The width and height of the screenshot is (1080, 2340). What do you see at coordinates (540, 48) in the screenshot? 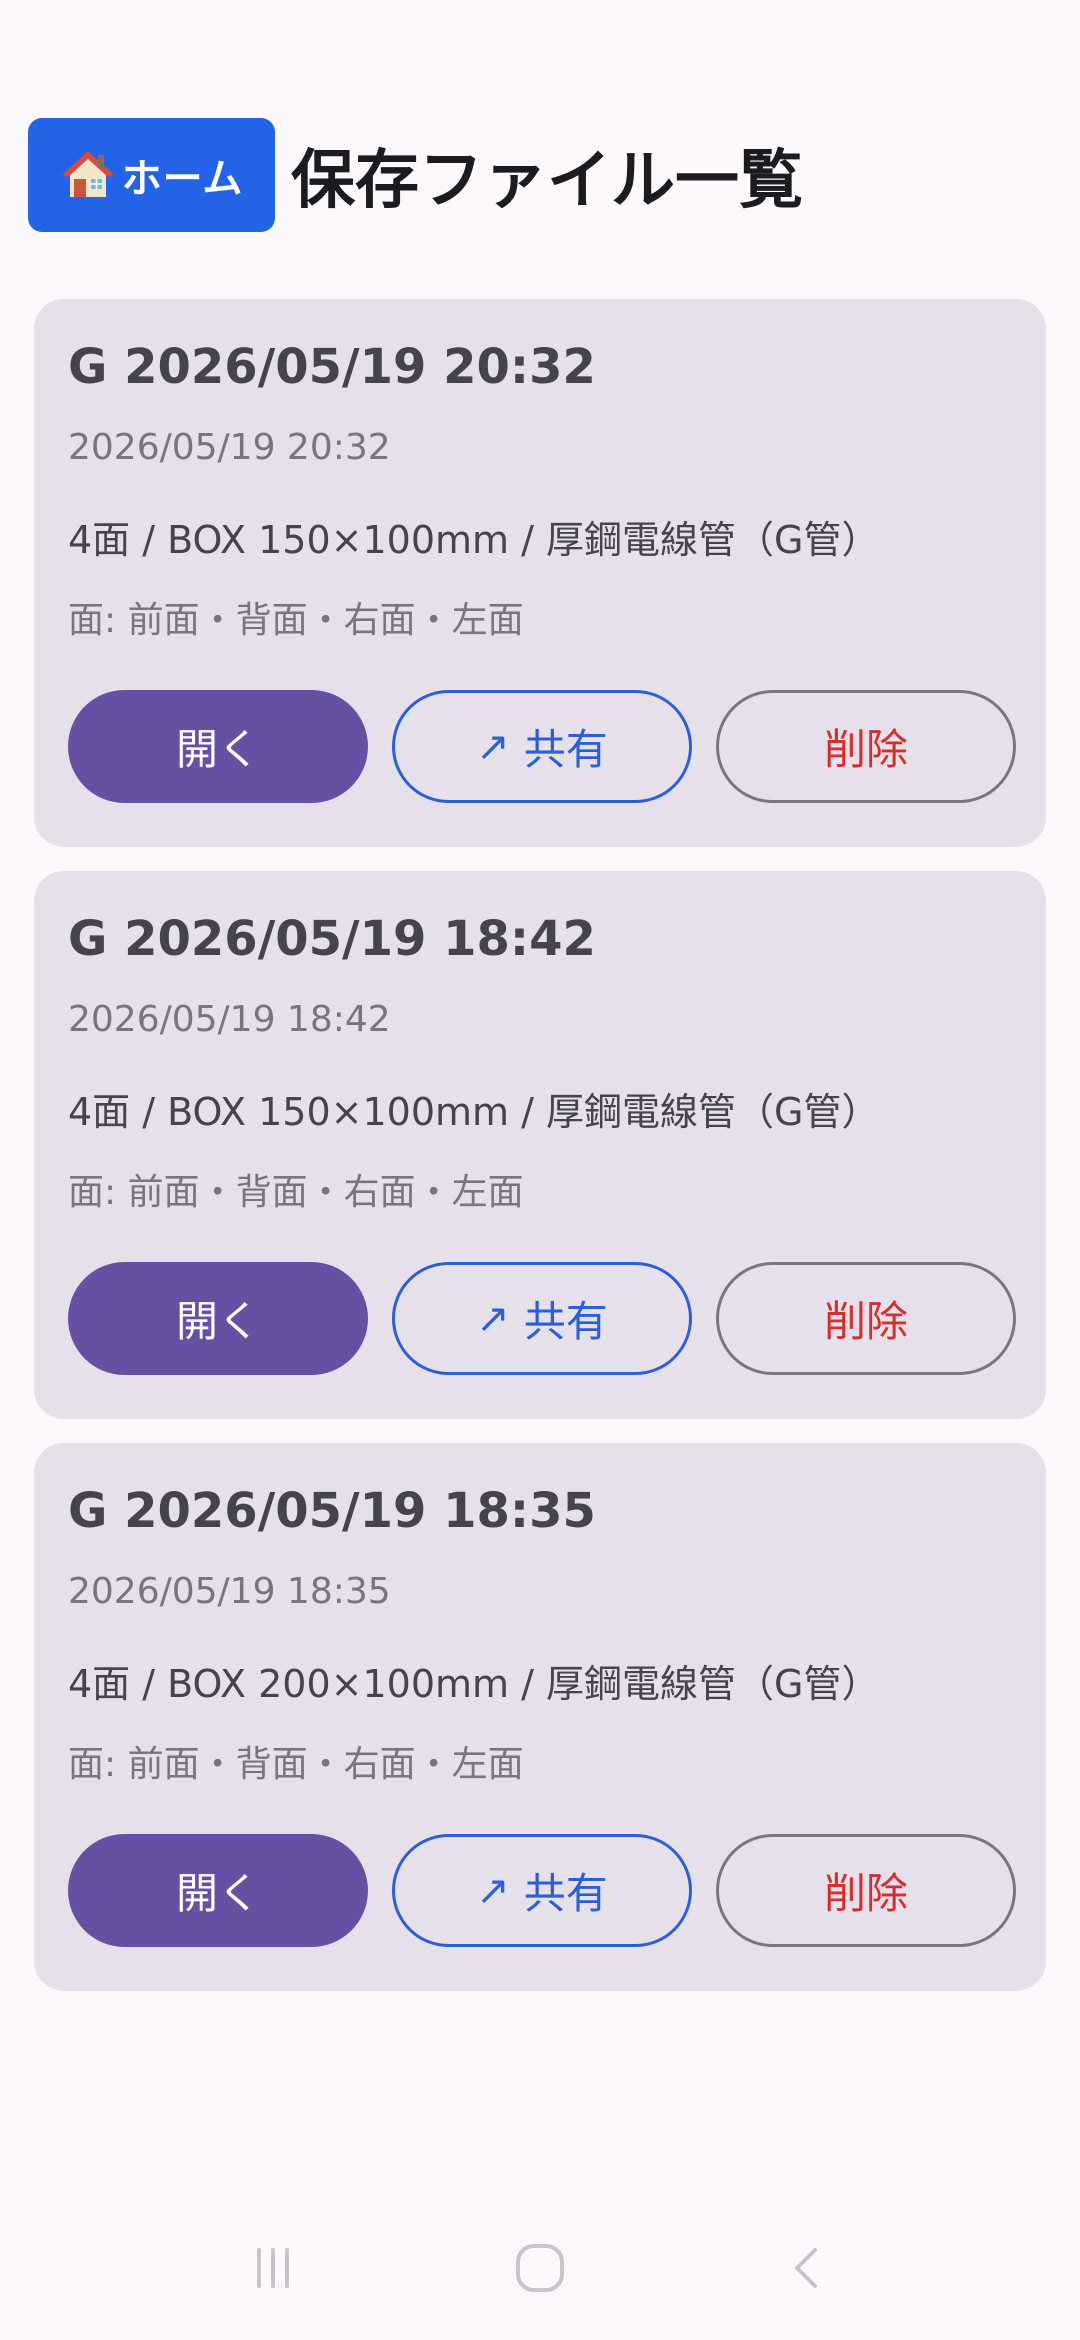
I see `status-bar` at bounding box center [540, 48].